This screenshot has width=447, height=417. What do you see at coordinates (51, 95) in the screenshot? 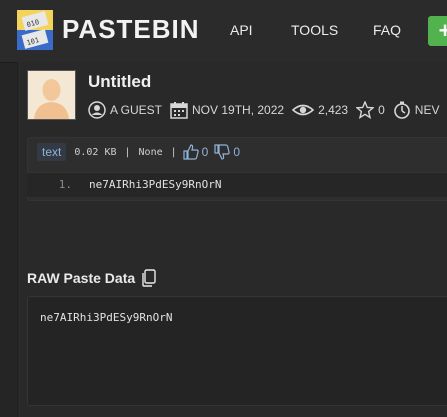
I see `guest-avatar` at bounding box center [51, 95].